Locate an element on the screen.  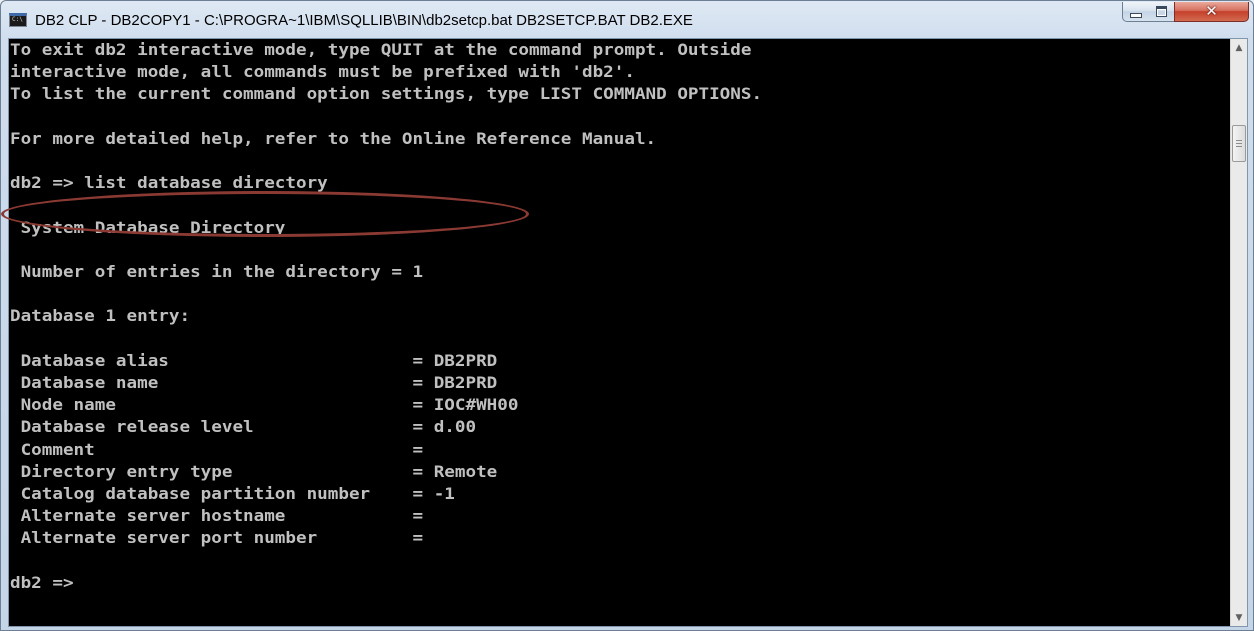
console-line: Node name = IOC#WH00 is located at coordinates (264, 405).